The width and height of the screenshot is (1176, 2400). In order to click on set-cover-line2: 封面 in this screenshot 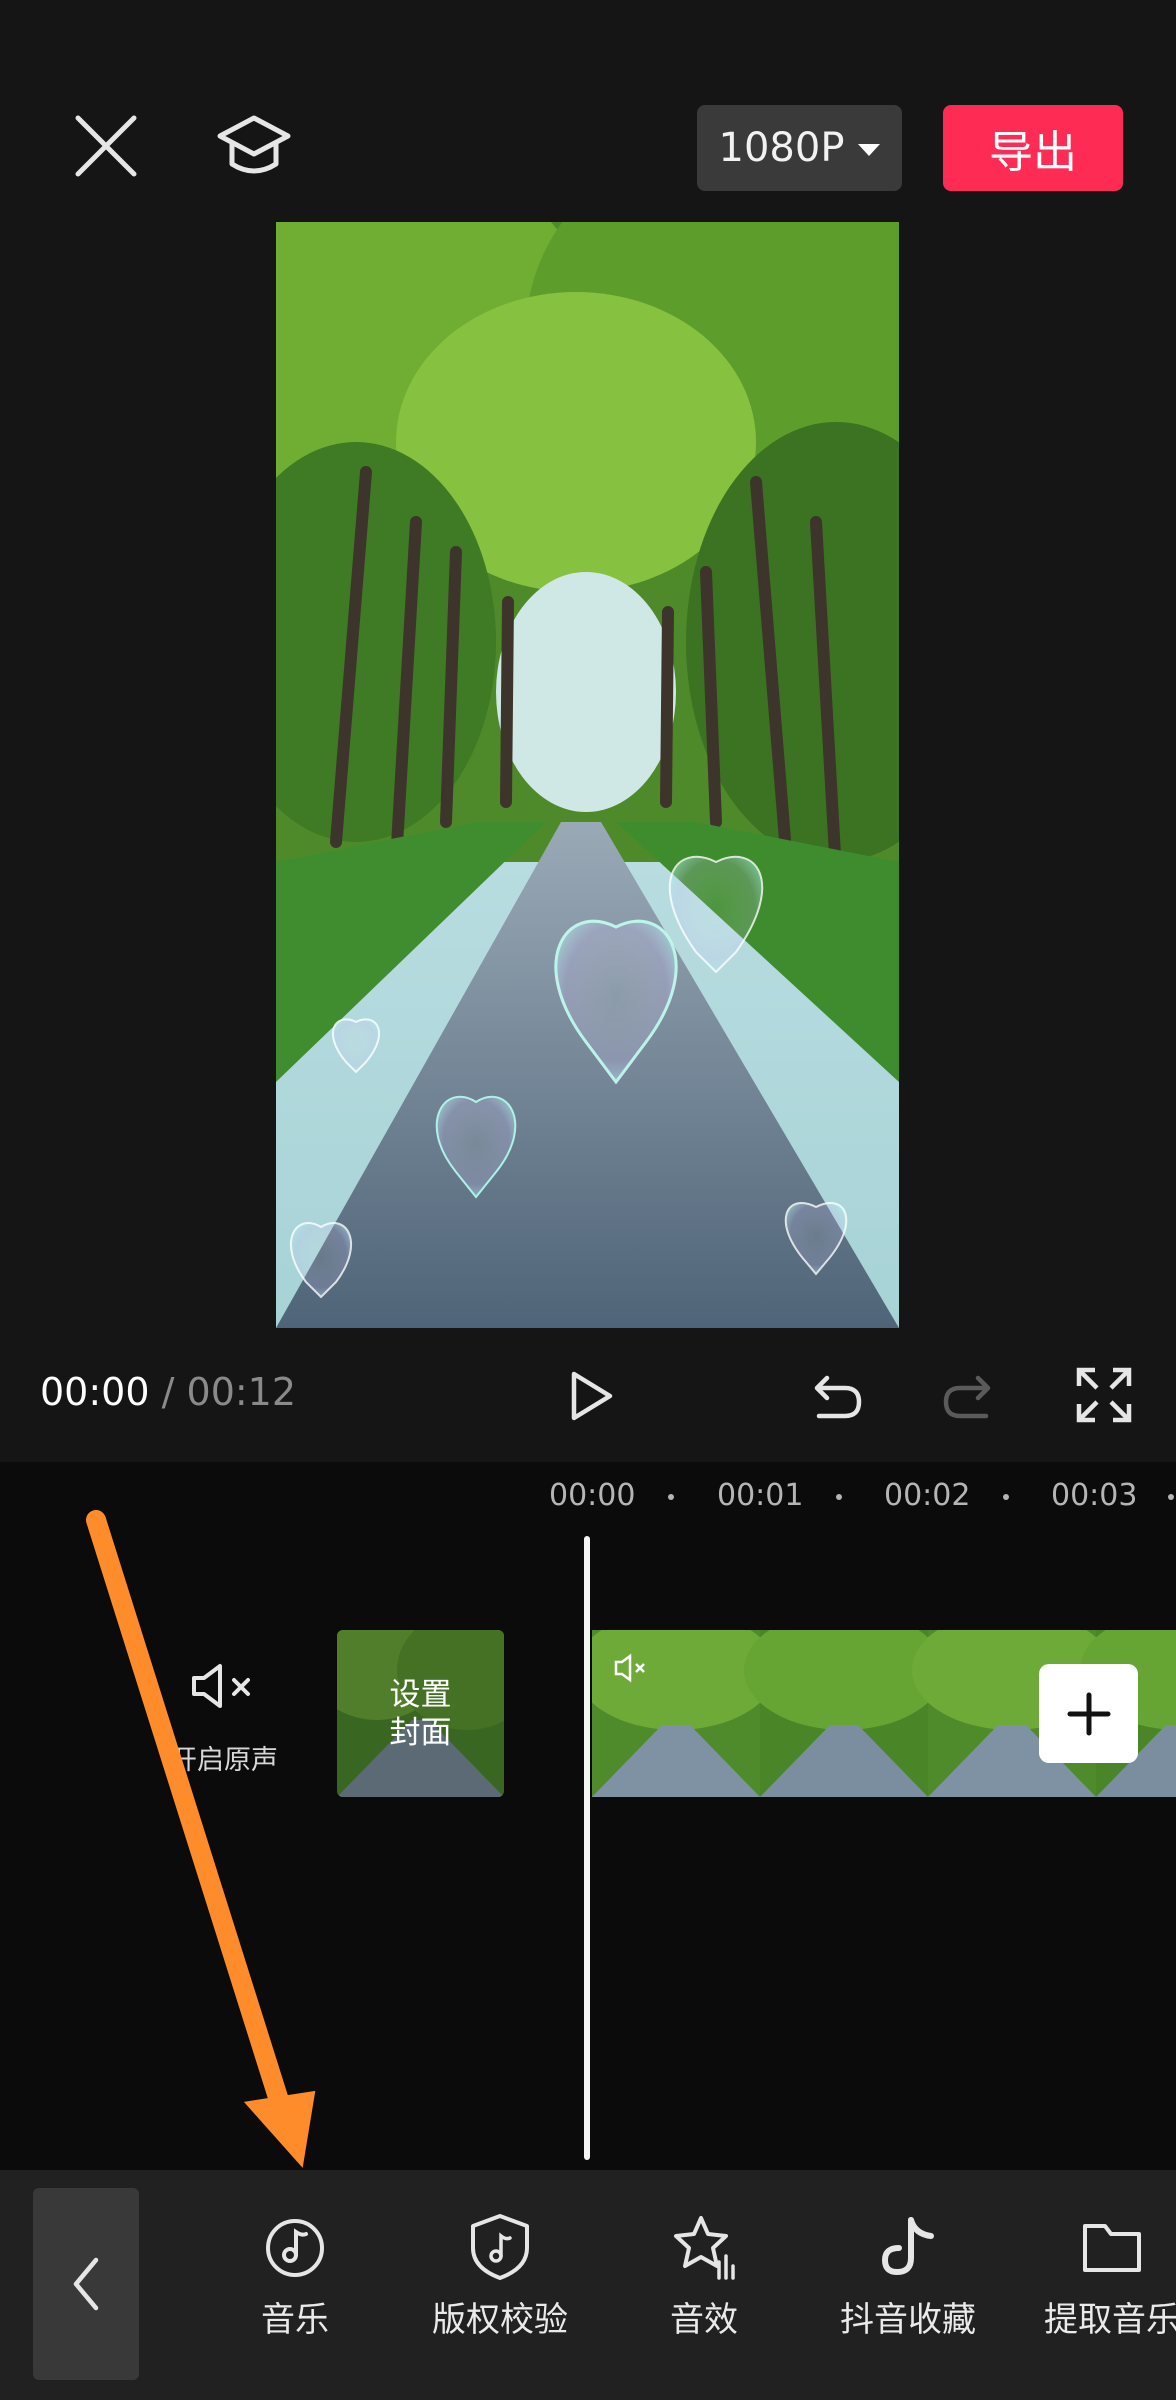, I will do `click(420, 1732)`.